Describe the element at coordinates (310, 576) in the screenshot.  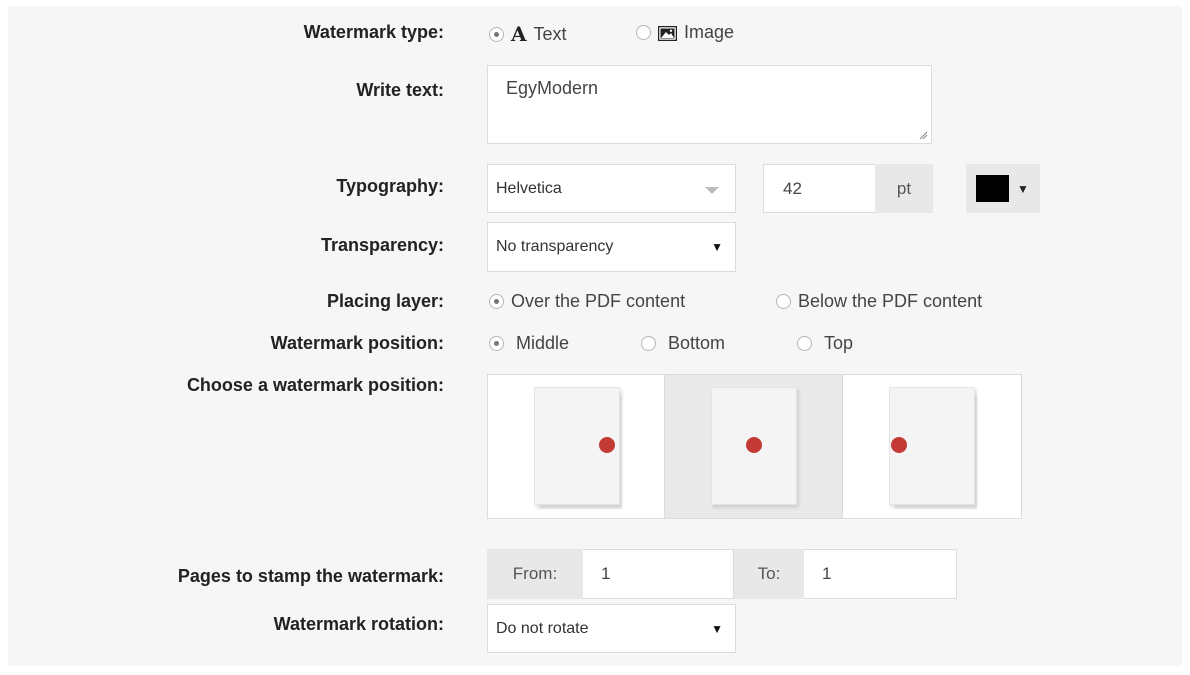
I see `pages-label: Pages to stamp the watermark:` at that location.